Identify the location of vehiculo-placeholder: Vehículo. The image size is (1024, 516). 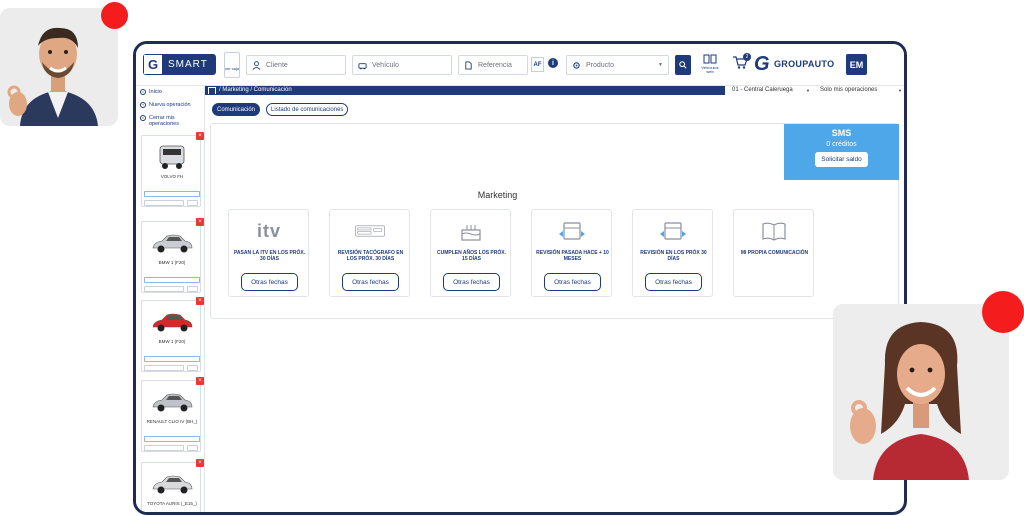
(385, 65).